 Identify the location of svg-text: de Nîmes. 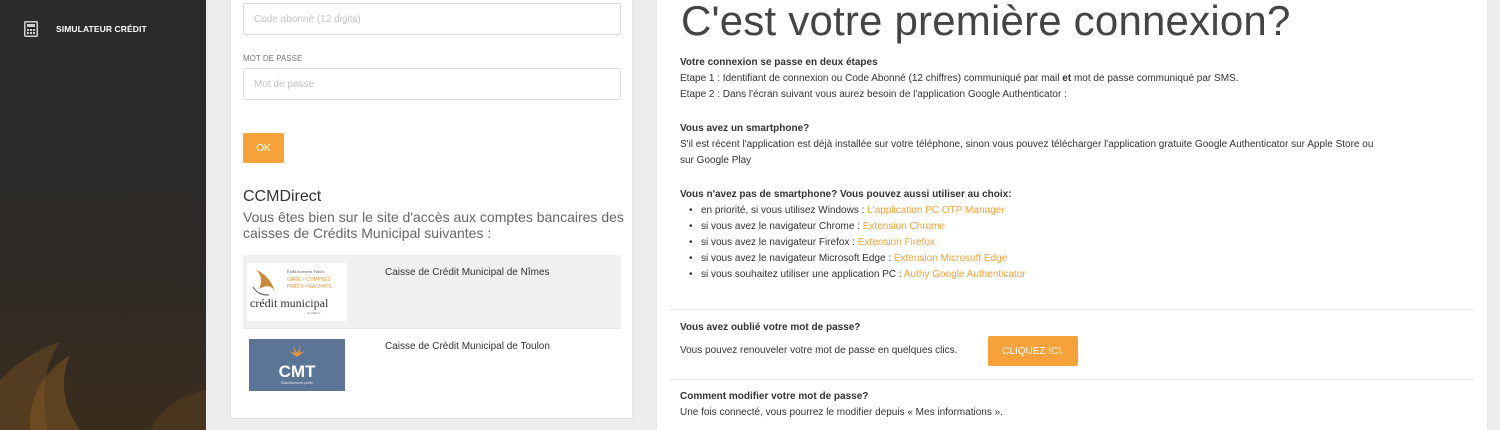
(314, 313).